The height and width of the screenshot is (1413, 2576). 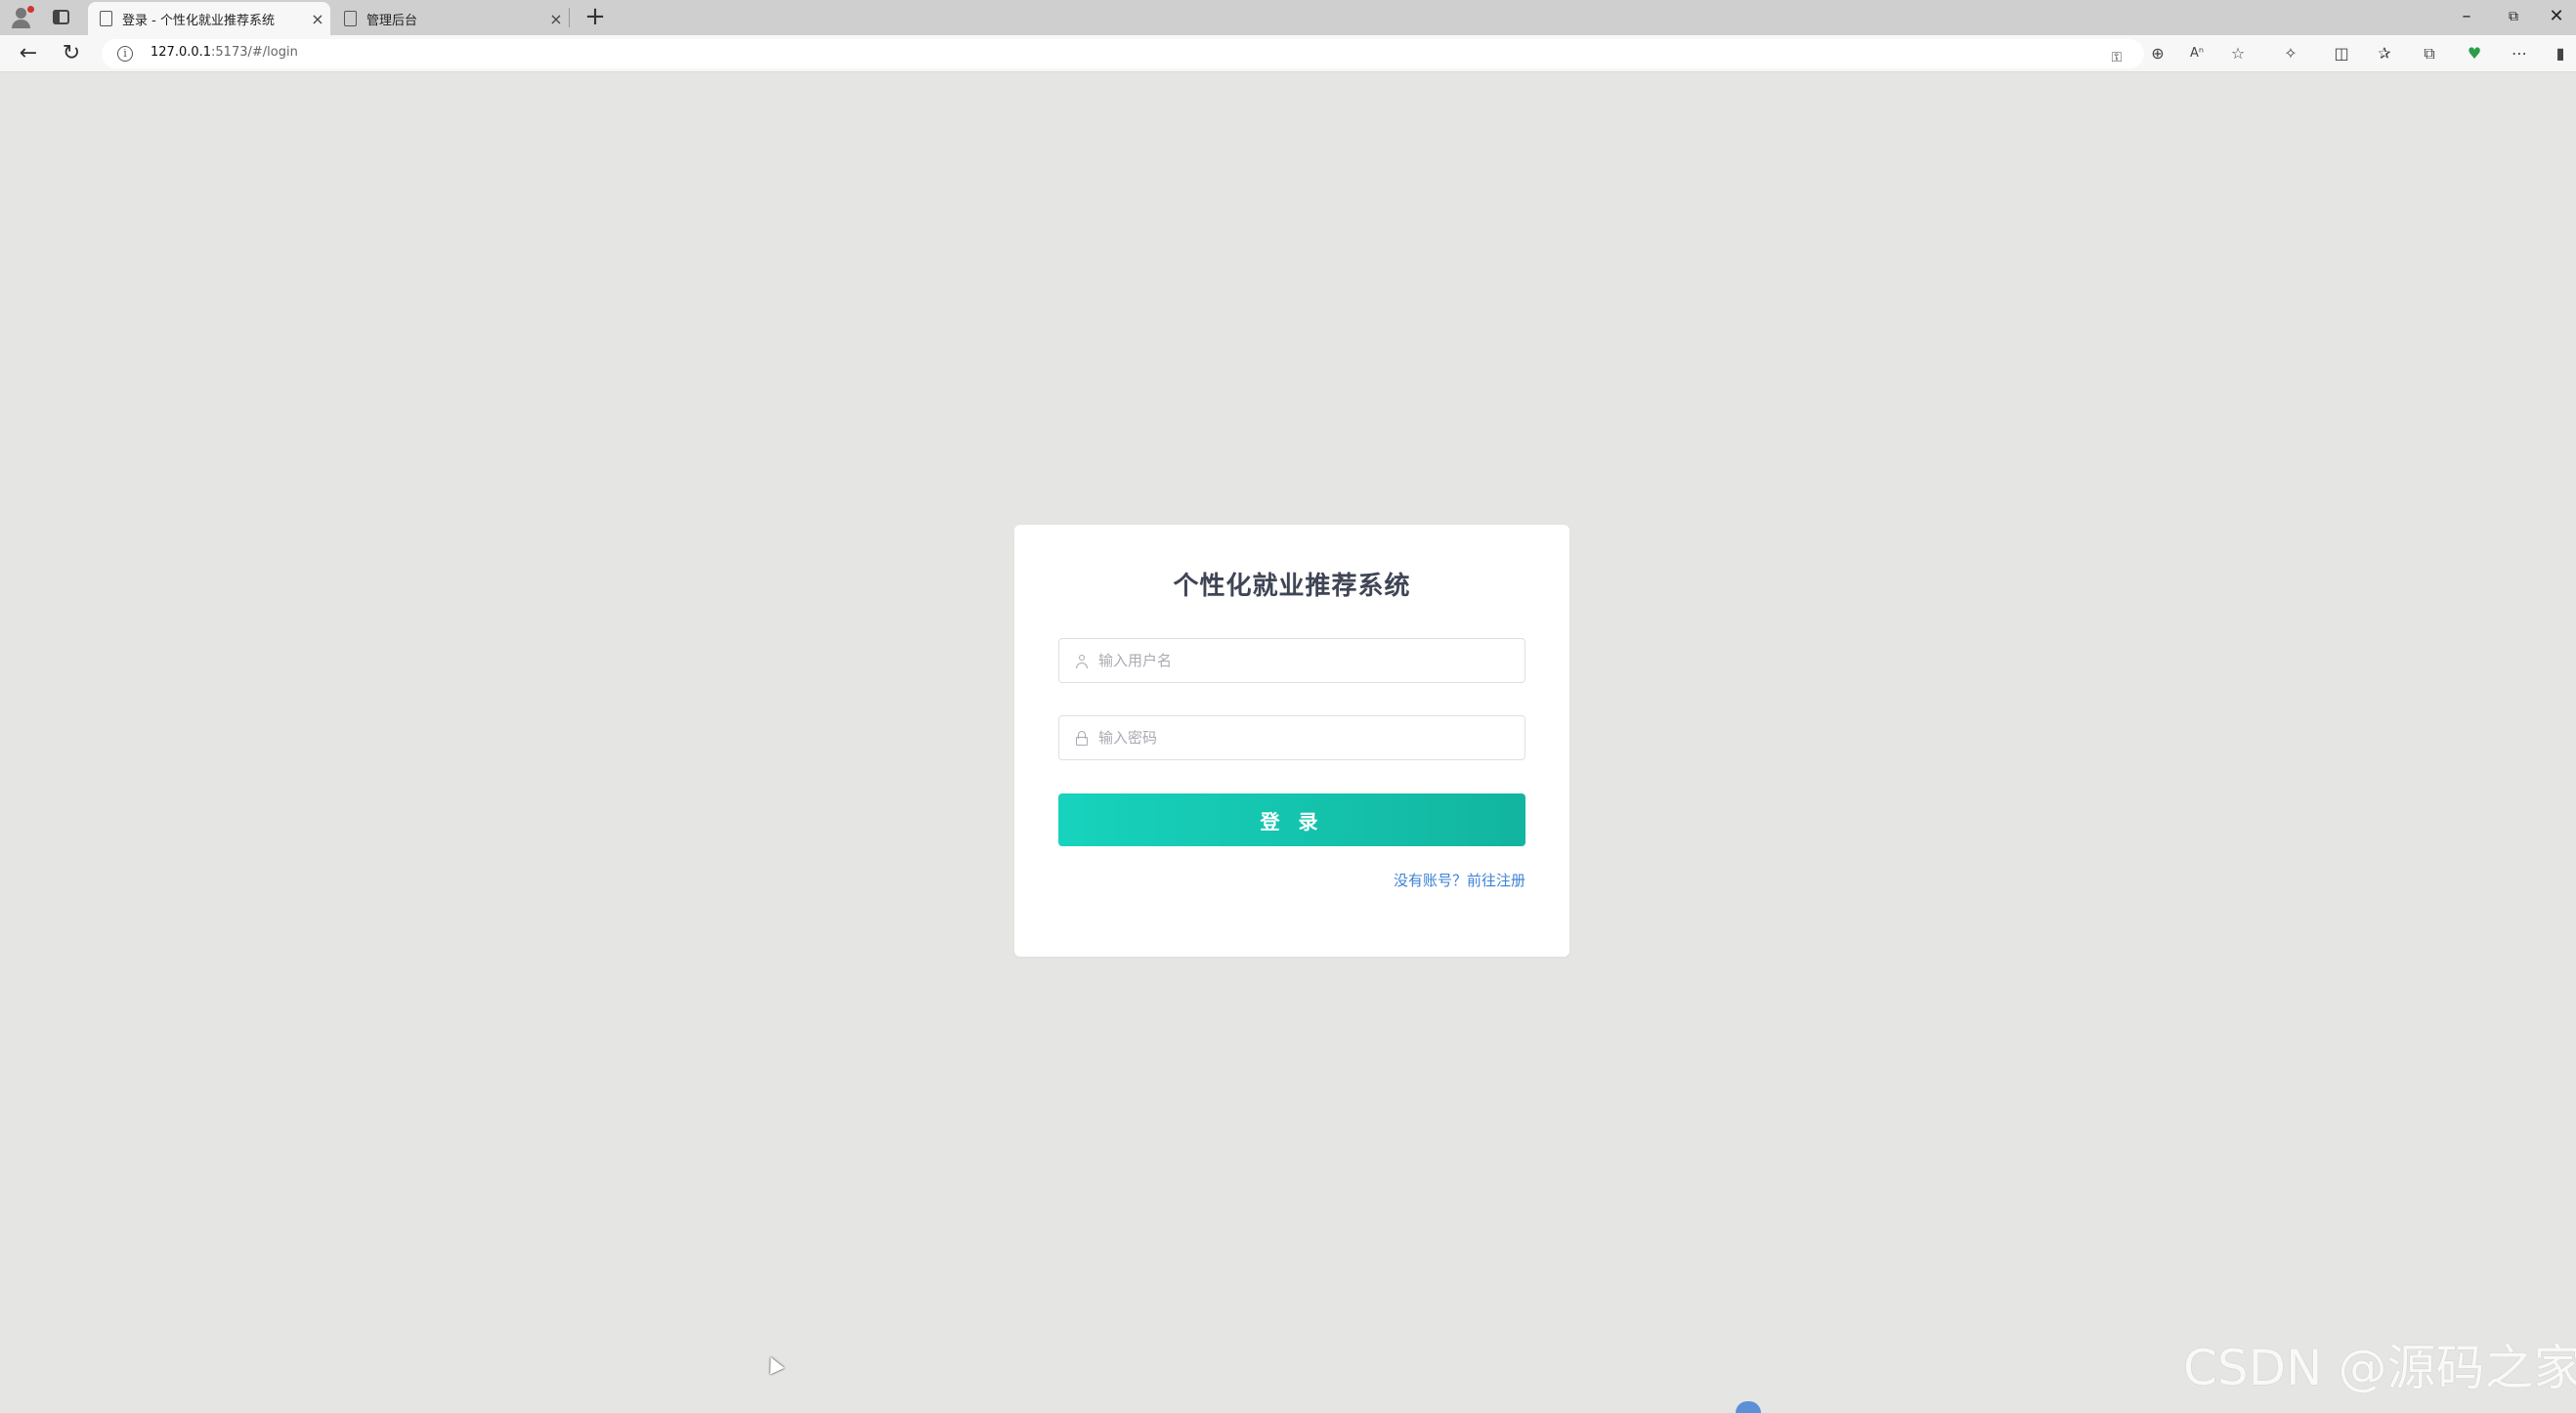 I want to click on favorites-icon: ✰, so click(x=2385, y=53).